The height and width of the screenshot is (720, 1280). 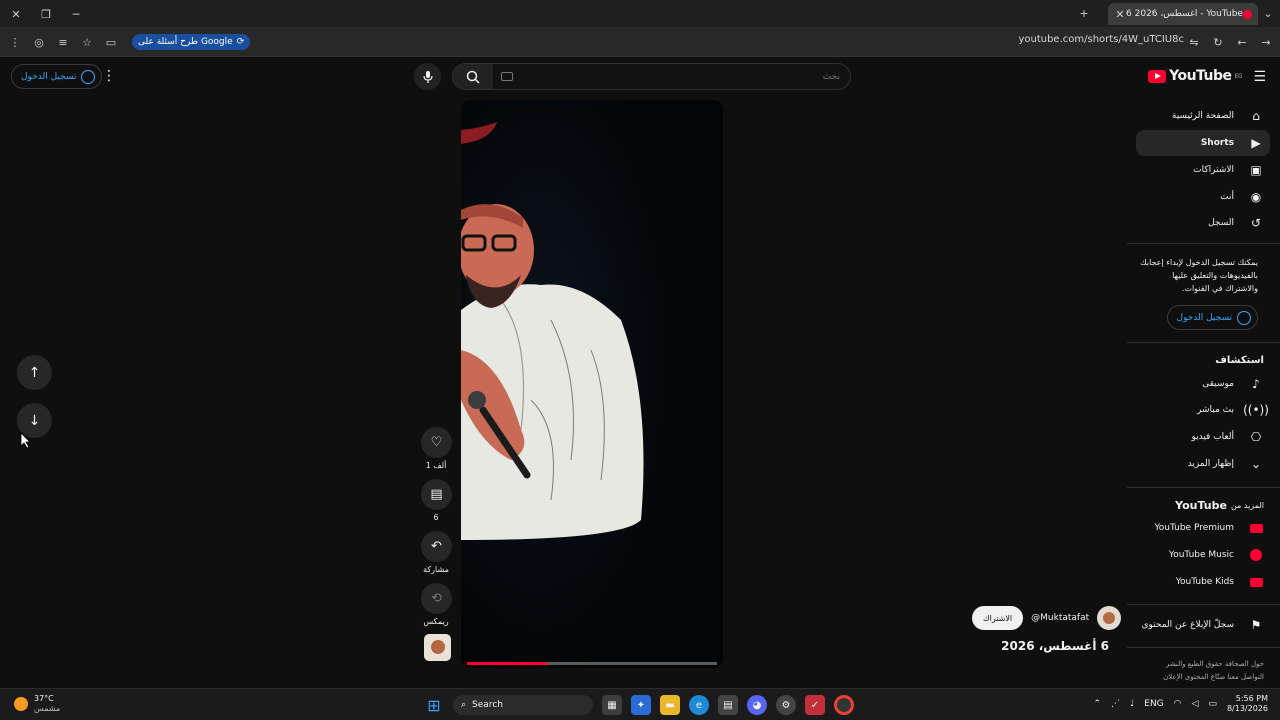 I want to click on new-tab-icon: +, so click(x=1084, y=13).